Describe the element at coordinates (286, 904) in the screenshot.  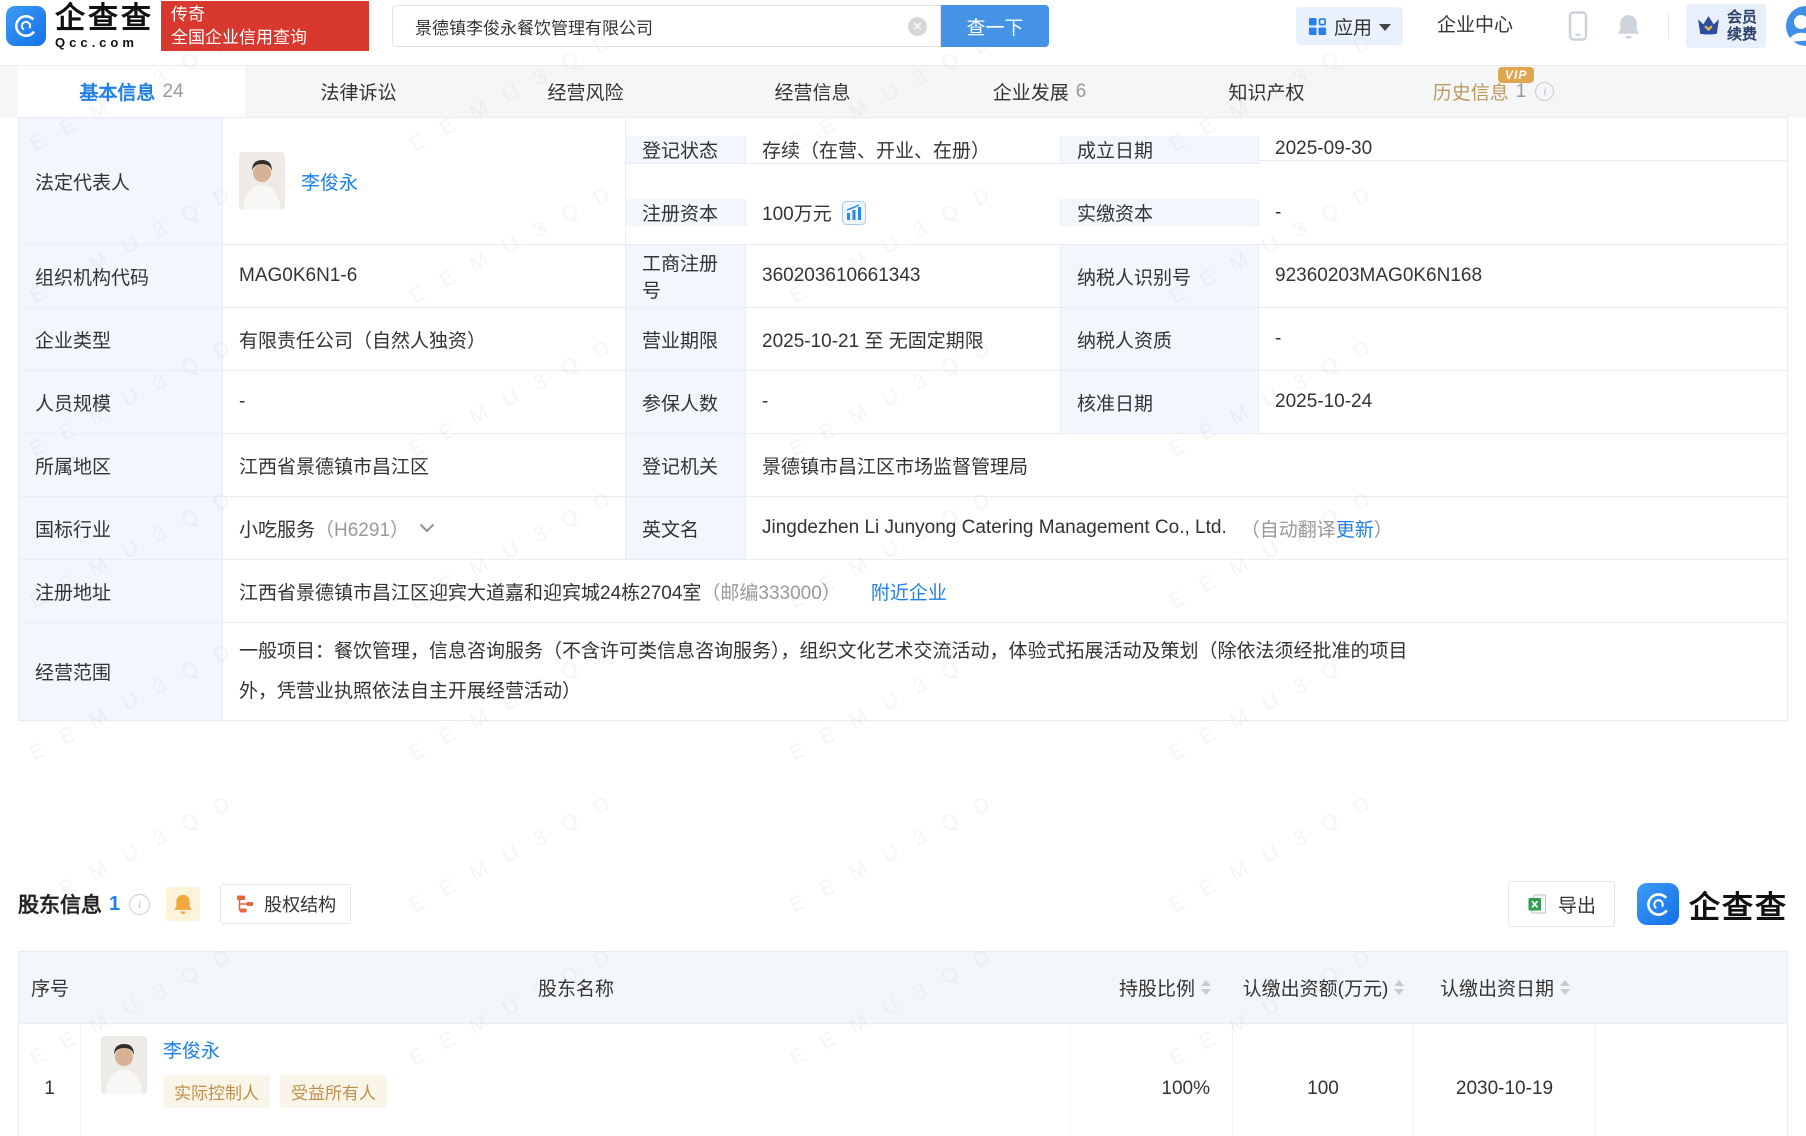
I see `equity-structure-button: 股权结构` at that location.